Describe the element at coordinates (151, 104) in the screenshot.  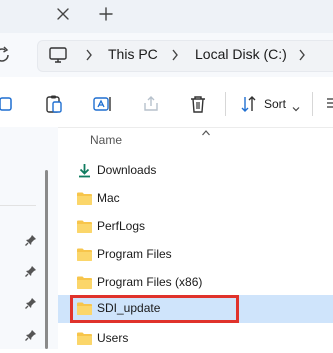
I see `share-icon` at that location.